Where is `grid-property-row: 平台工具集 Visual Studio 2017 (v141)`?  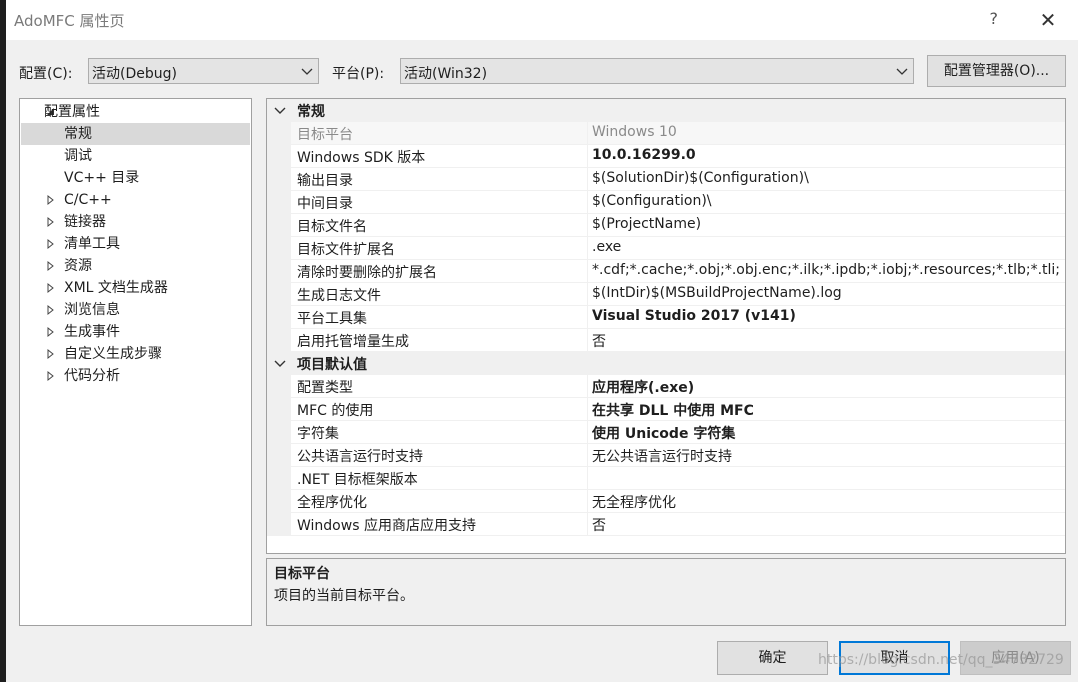
grid-property-row: 平台工具集 Visual Studio 2017 (v141) is located at coordinates (666, 317).